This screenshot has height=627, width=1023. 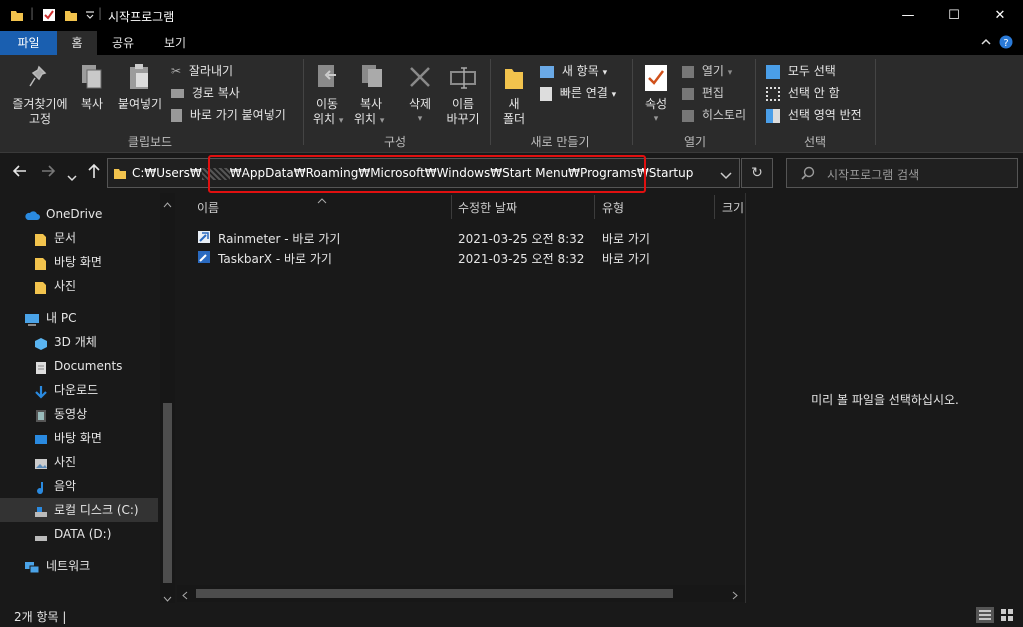 I want to click on back-arrow-icon, so click(x=20, y=173).